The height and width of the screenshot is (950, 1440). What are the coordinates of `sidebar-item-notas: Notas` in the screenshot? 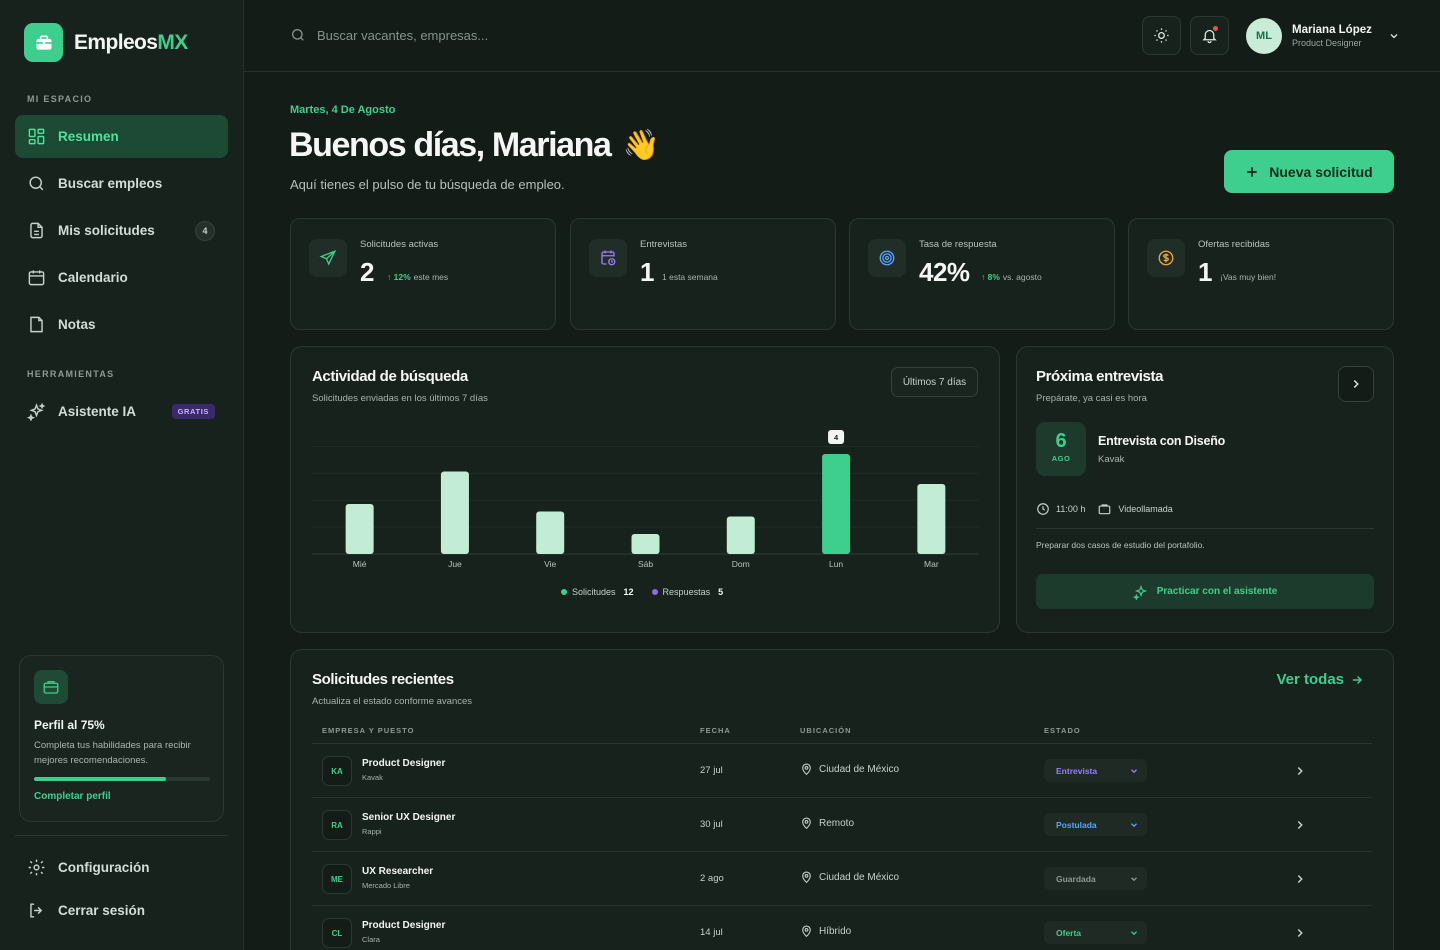 It's located at (121, 324).